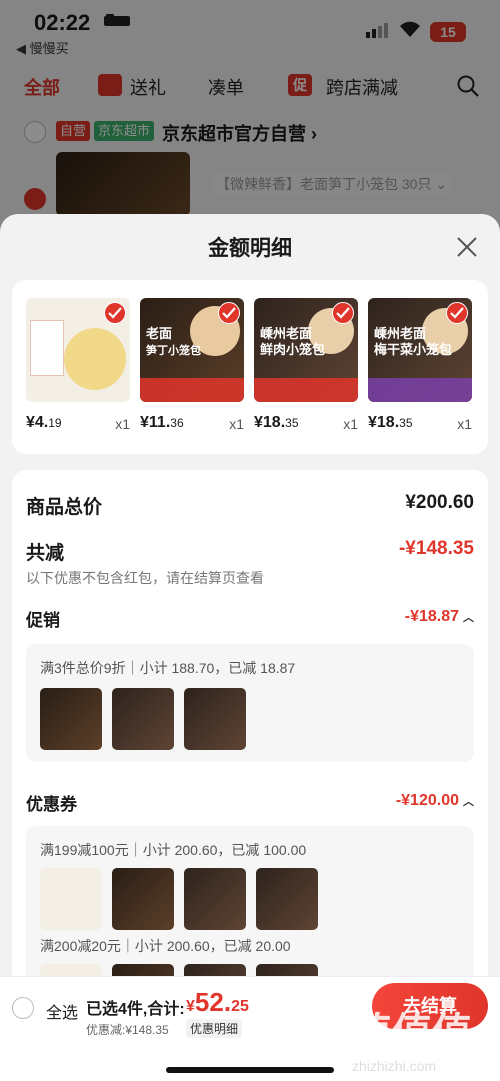  What do you see at coordinates (190, 1006) in the screenshot?
I see `currency-symbol: ¥` at bounding box center [190, 1006].